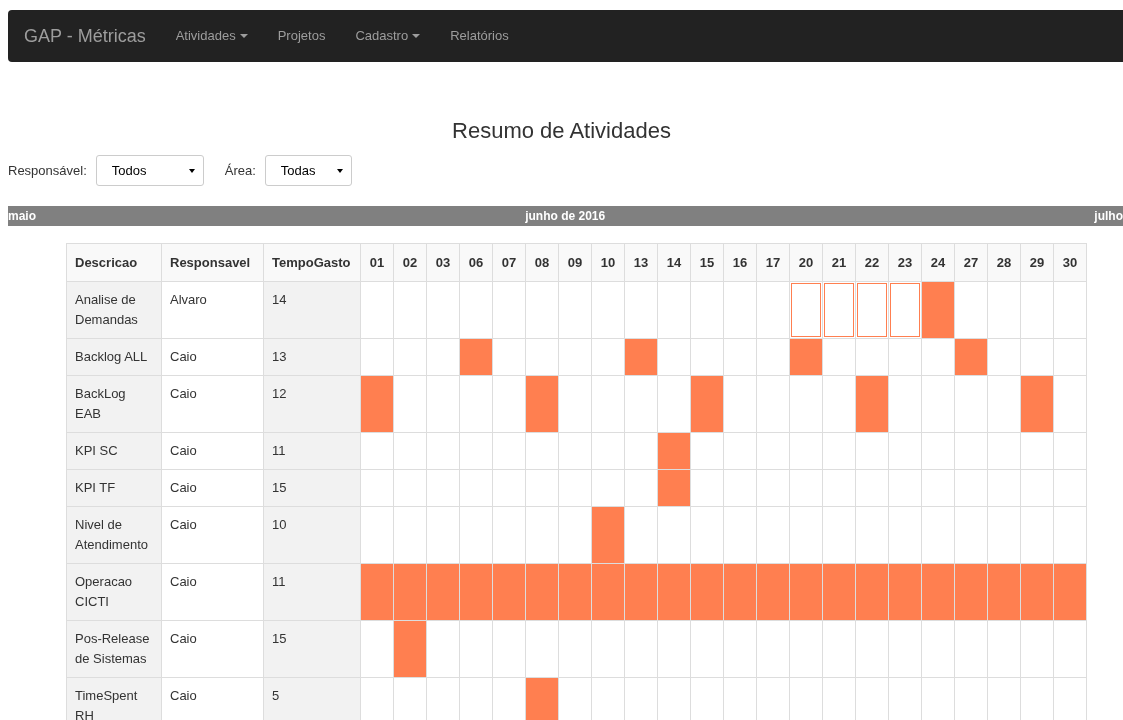 The width and height of the screenshot is (1123, 720). What do you see at coordinates (114, 488) in the screenshot?
I see `table-cell: KPI TF` at bounding box center [114, 488].